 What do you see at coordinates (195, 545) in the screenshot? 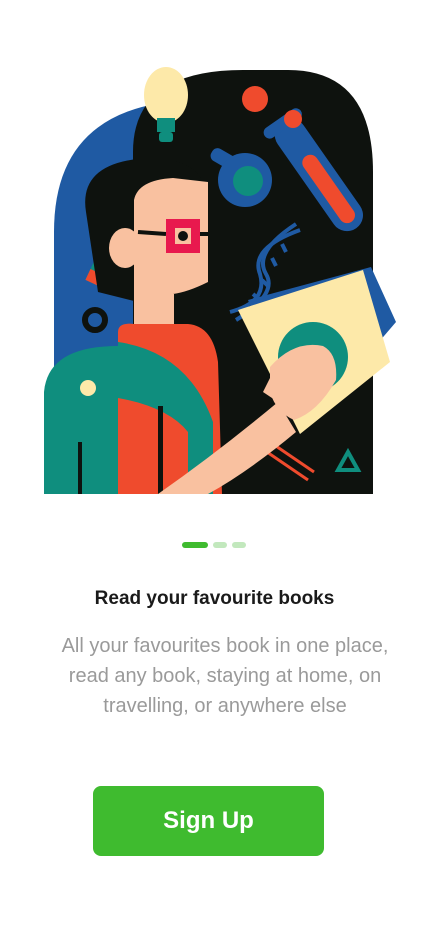
I see `page-indicator-dot-active` at bounding box center [195, 545].